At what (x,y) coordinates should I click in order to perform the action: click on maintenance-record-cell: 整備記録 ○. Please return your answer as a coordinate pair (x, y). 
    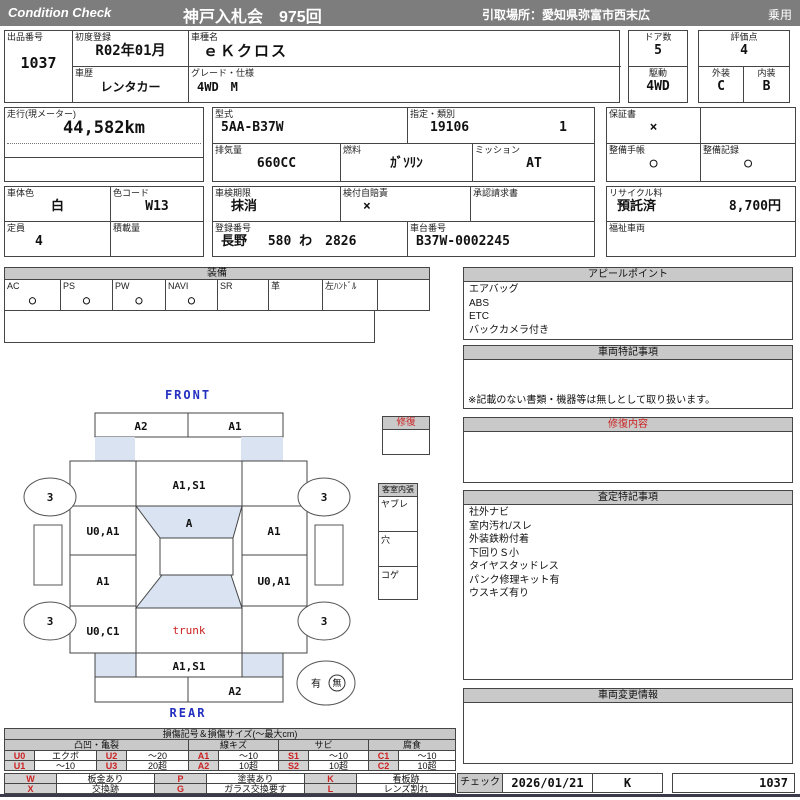
    Looking at the image, I should click on (748, 162).